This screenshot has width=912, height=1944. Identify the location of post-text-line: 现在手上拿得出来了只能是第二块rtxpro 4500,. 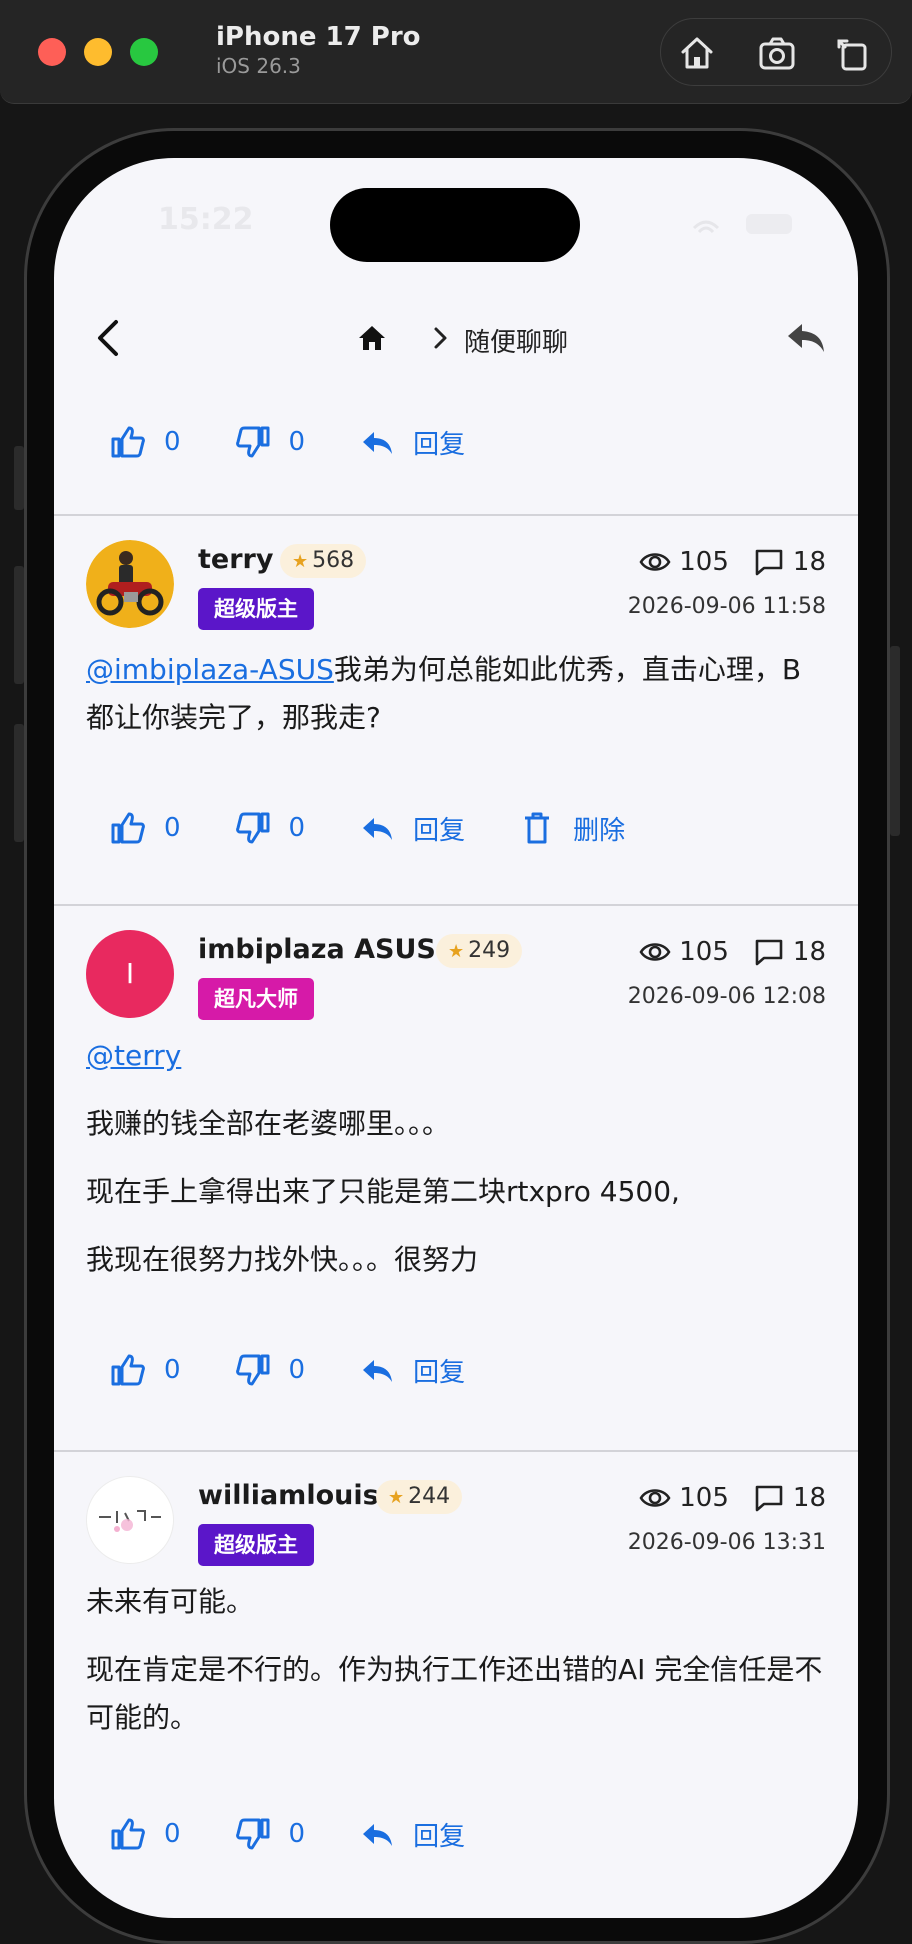
(383, 1191).